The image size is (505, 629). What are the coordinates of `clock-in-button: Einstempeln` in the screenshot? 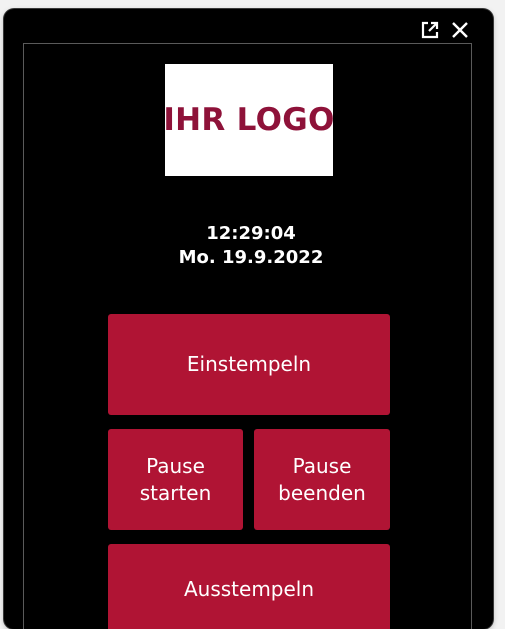 It's located at (249, 364).